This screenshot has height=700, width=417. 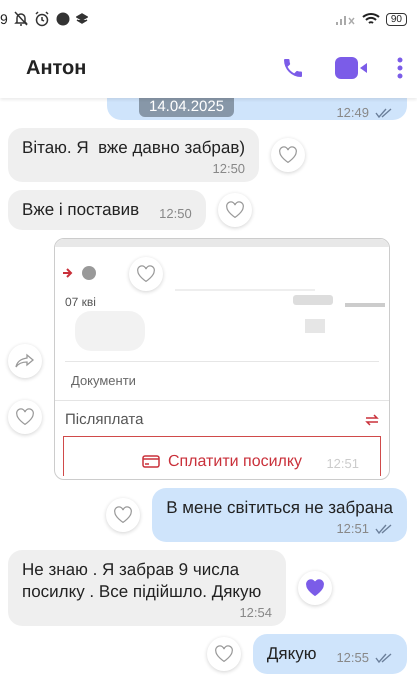 What do you see at coordinates (142, 581) in the screenshot?
I see `message-text: Не знаю . Я забрав 9 числа посилку . Все підійшло. Дякую` at bounding box center [142, 581].